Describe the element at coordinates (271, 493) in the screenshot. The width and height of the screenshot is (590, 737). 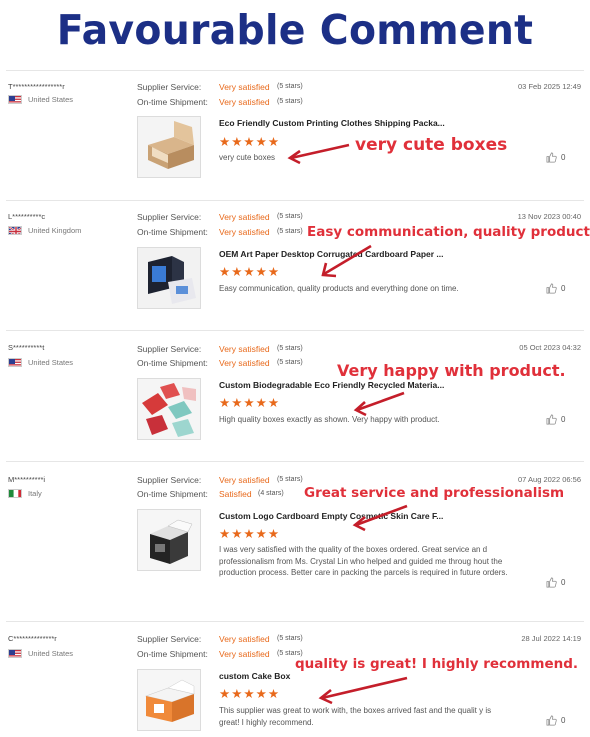
I see `ontime-shipment-stars: (4 stars)` at that location.